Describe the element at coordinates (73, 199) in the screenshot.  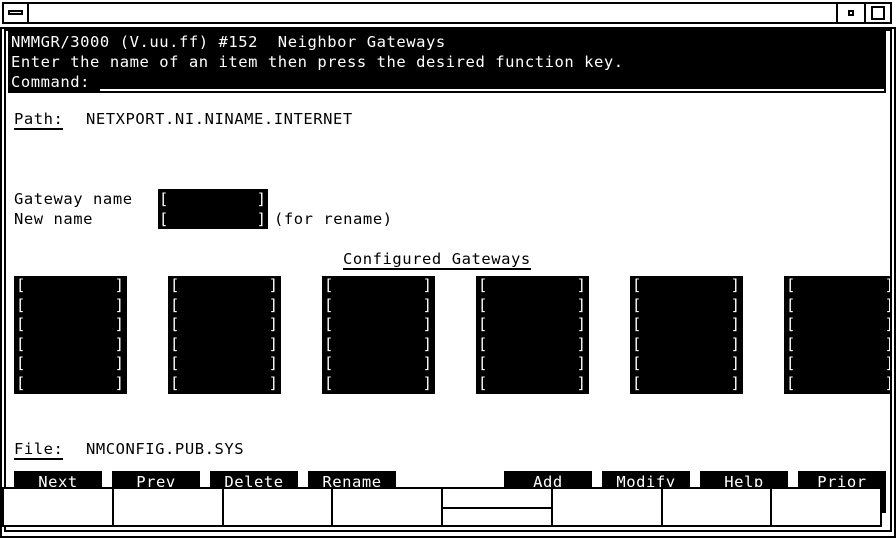
I see `gateway-name-label: Gateway name` at that location.